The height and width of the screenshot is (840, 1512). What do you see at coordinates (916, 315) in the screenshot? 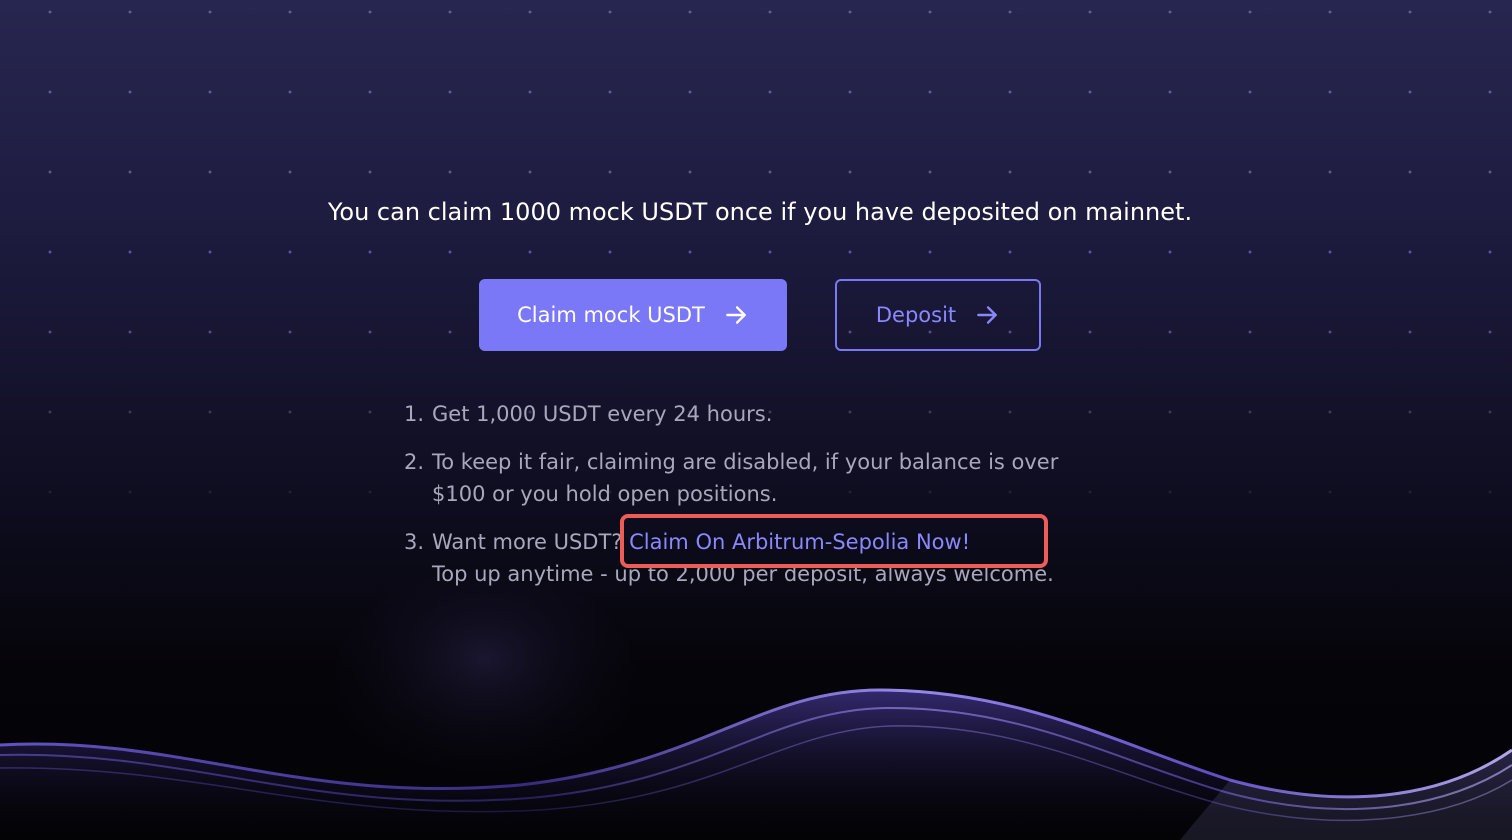
I see `deposit-button-label: Deposit` at bounding box center [916, 315].